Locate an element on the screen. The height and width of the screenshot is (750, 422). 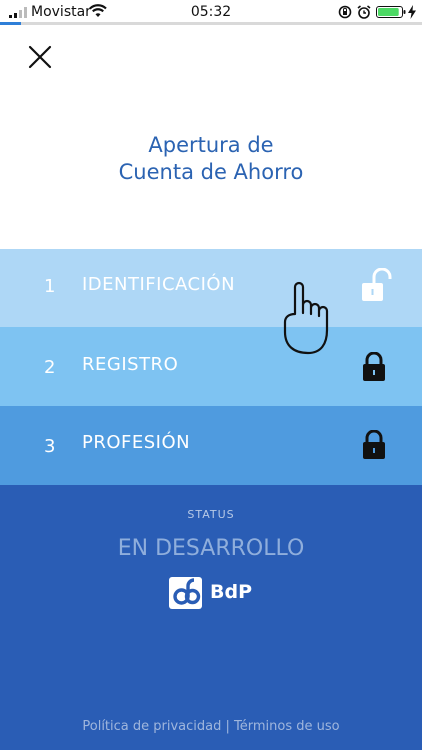
progress-bar-fill is located at coordinates (11, 23).